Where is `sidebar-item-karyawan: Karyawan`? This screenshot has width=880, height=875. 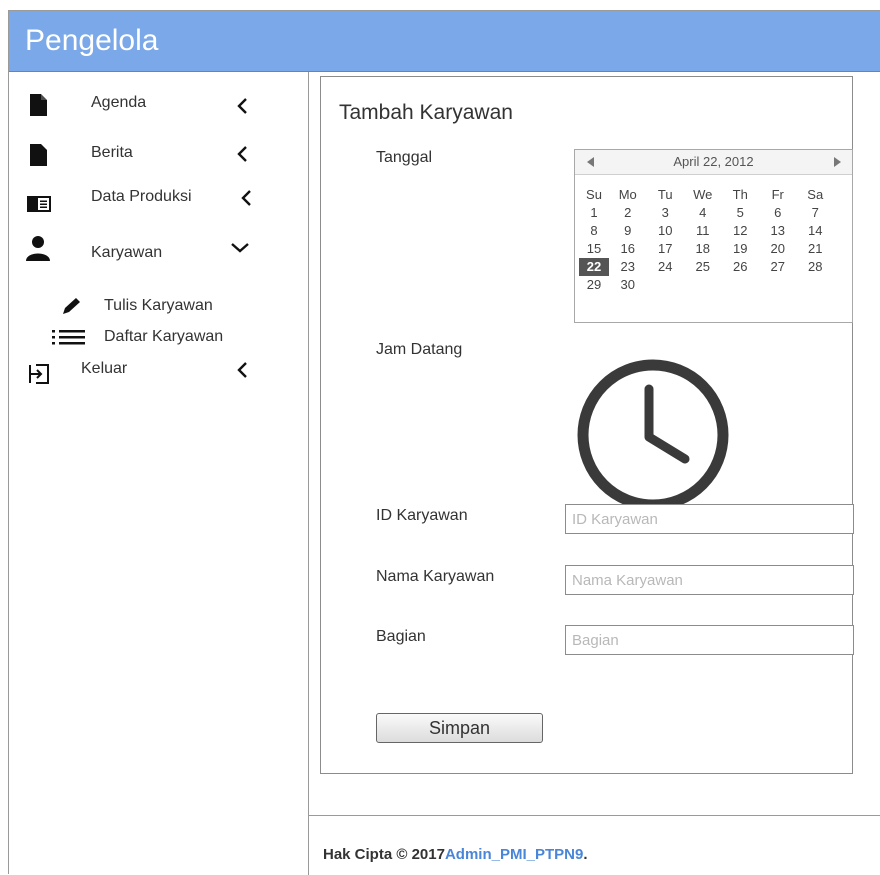
sidebar-item-karyawan: Karyawan is located at coordinates (159, 252).